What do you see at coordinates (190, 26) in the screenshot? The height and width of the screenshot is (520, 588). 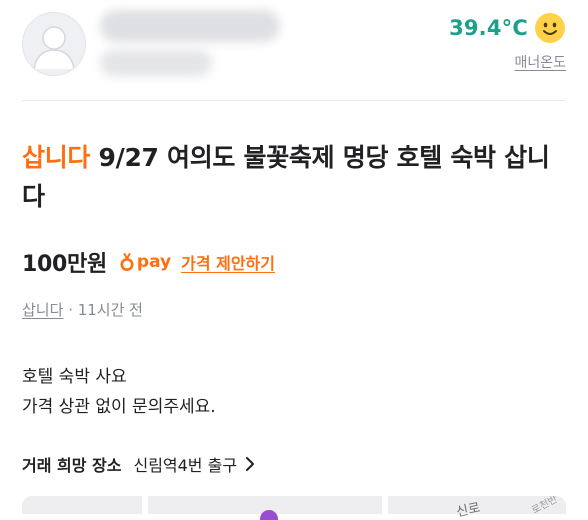 I see `seller-nickname-blurred` at bounding box center [190, 26].